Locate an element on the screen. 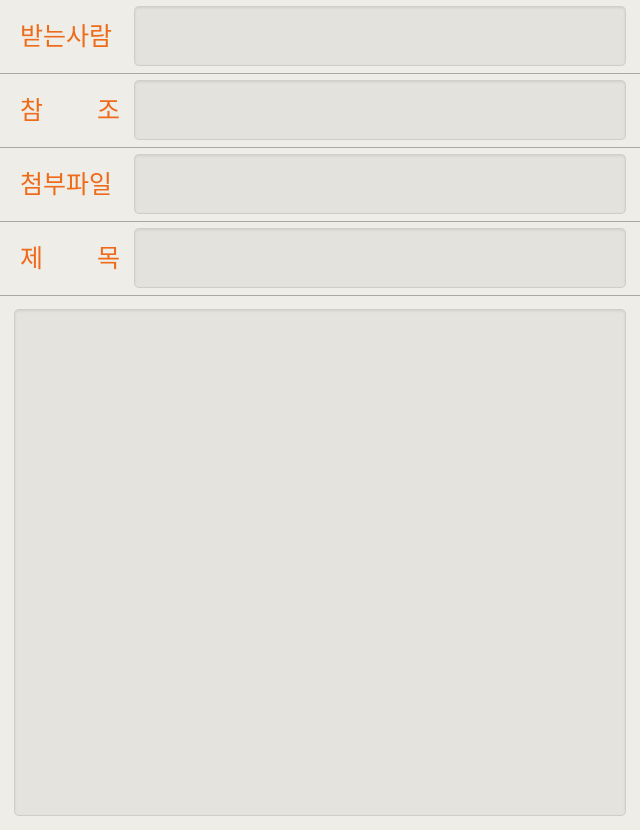 This screenshot has height=830, width=640. to-input is located at coordinates (380, 36).